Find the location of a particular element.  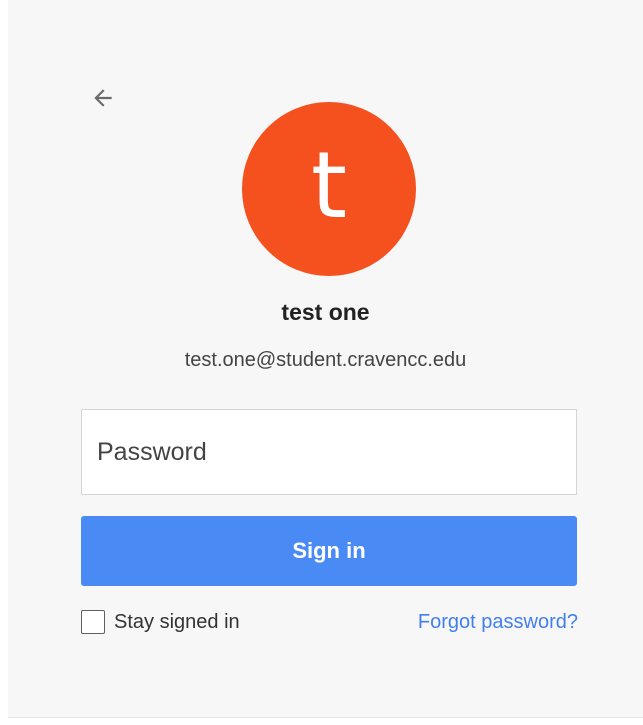

stay-signed-in-label: Stay signed in is located at coordinates (177, 621).